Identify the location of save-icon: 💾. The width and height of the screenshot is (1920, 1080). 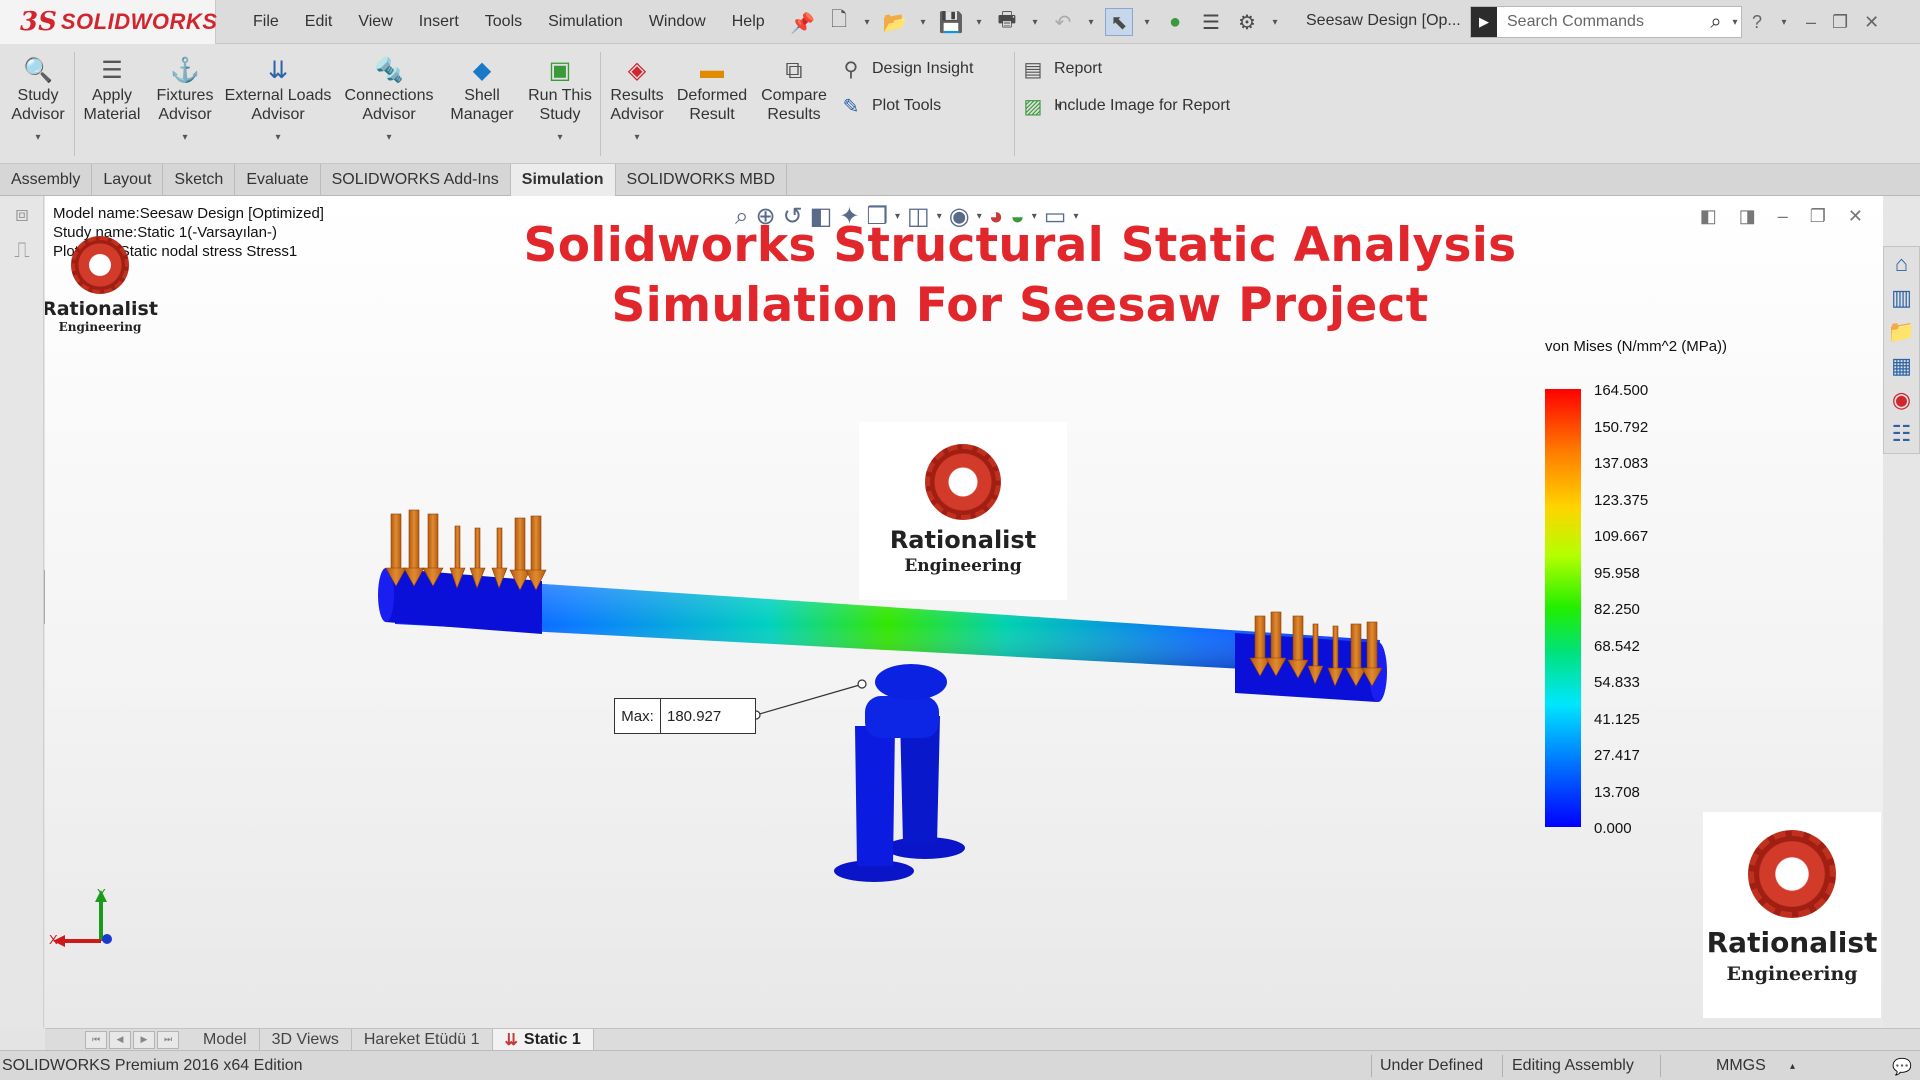
(951, 22).